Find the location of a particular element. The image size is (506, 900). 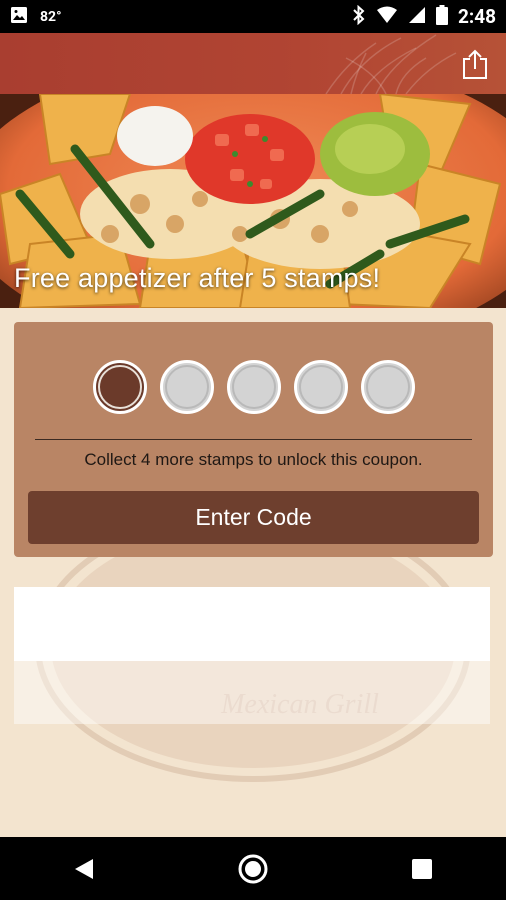

wifi-icon is located at coordinates (387, 17).